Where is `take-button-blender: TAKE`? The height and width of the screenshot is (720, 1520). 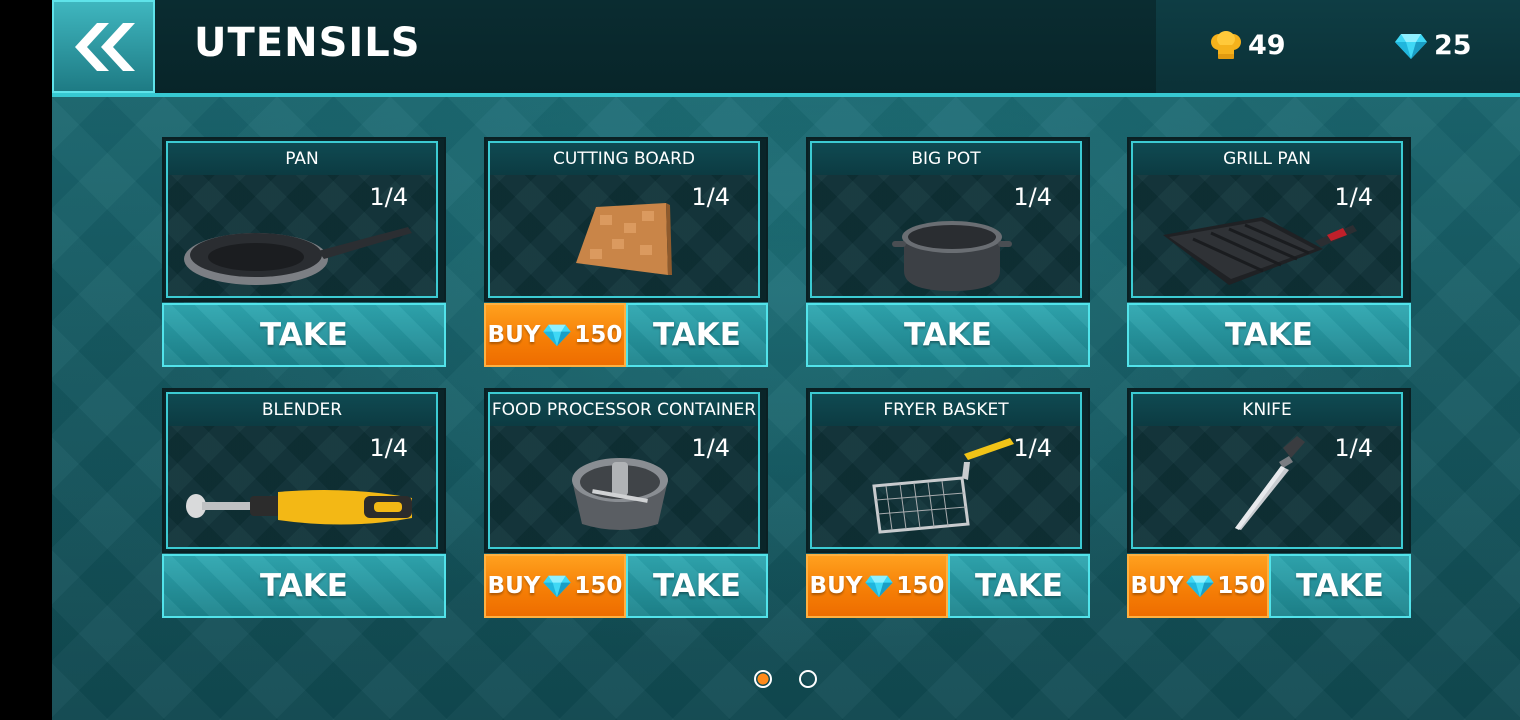 take-button-blender: TAKE is located at coordinates (304, 586).